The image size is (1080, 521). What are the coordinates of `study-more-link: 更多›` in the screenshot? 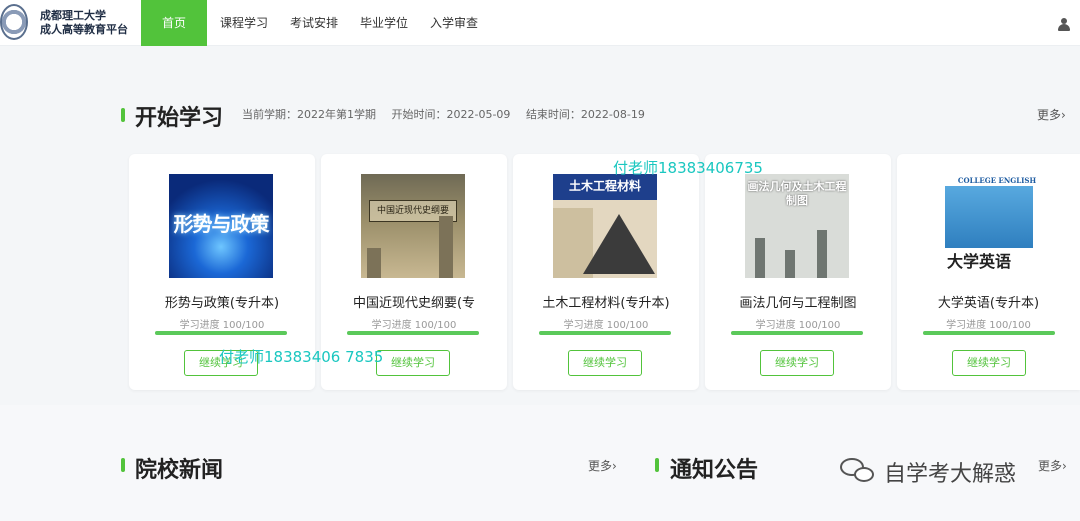 It's located at (1051, 114).